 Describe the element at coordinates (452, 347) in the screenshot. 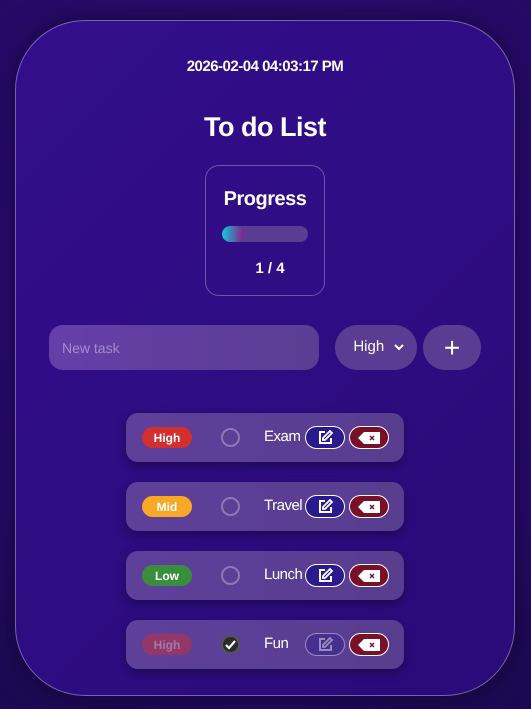

I see `add-button: +` at that location.